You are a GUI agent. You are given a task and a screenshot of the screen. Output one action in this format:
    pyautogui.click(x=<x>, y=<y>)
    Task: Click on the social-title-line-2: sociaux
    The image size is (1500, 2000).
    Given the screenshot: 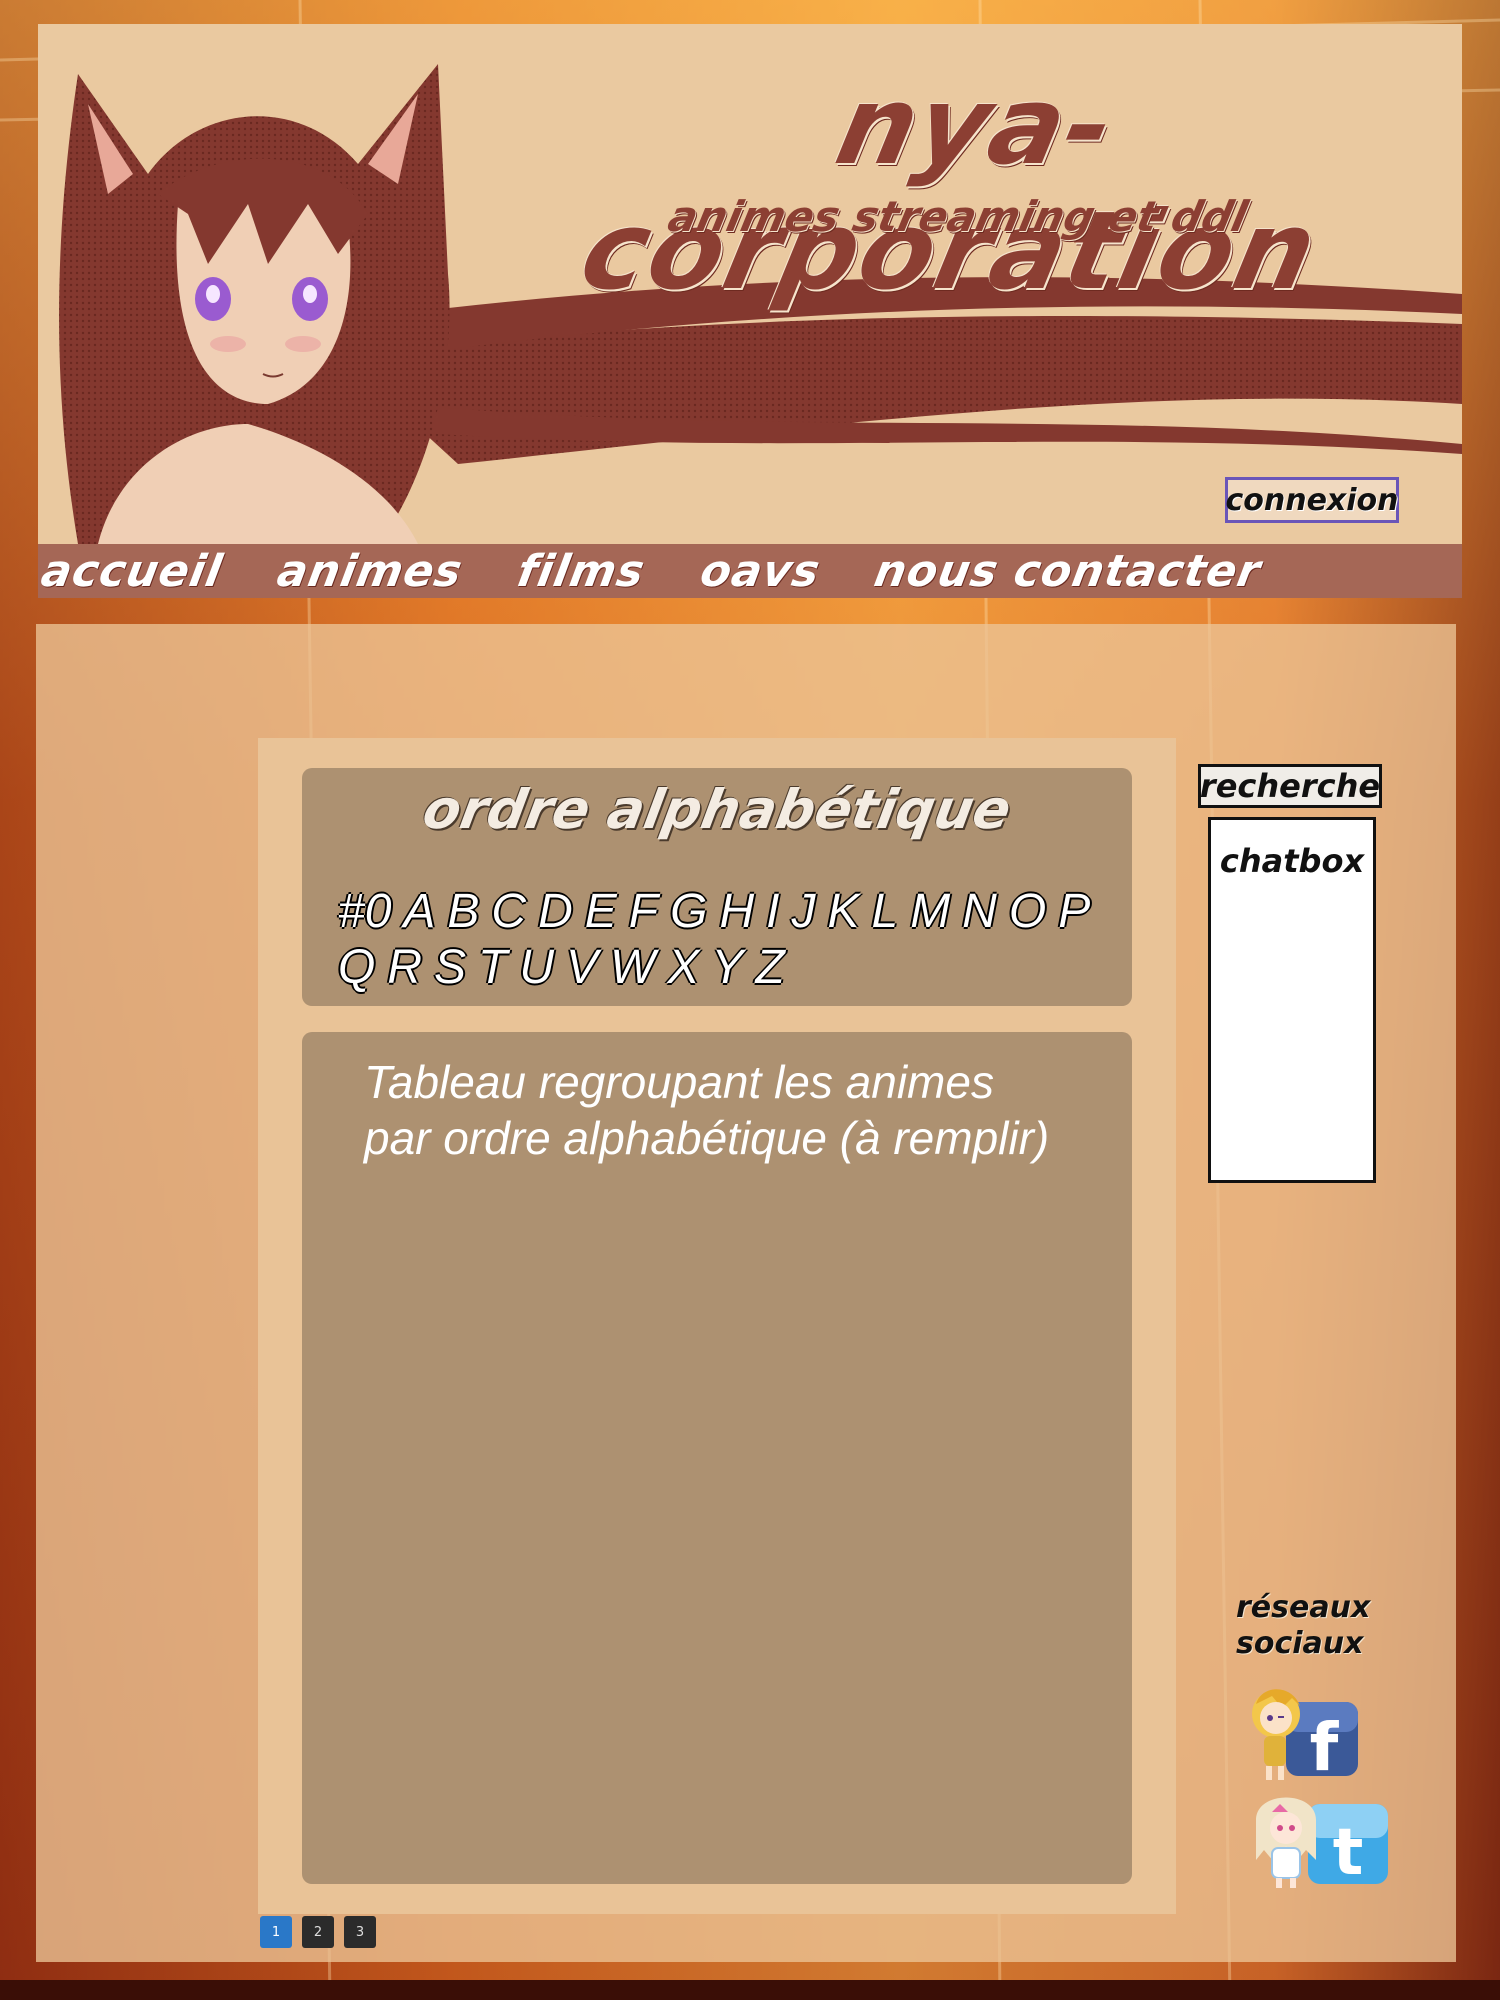 What is the action you would take?
    pyautogui.click(x=1300, y=1643)
    